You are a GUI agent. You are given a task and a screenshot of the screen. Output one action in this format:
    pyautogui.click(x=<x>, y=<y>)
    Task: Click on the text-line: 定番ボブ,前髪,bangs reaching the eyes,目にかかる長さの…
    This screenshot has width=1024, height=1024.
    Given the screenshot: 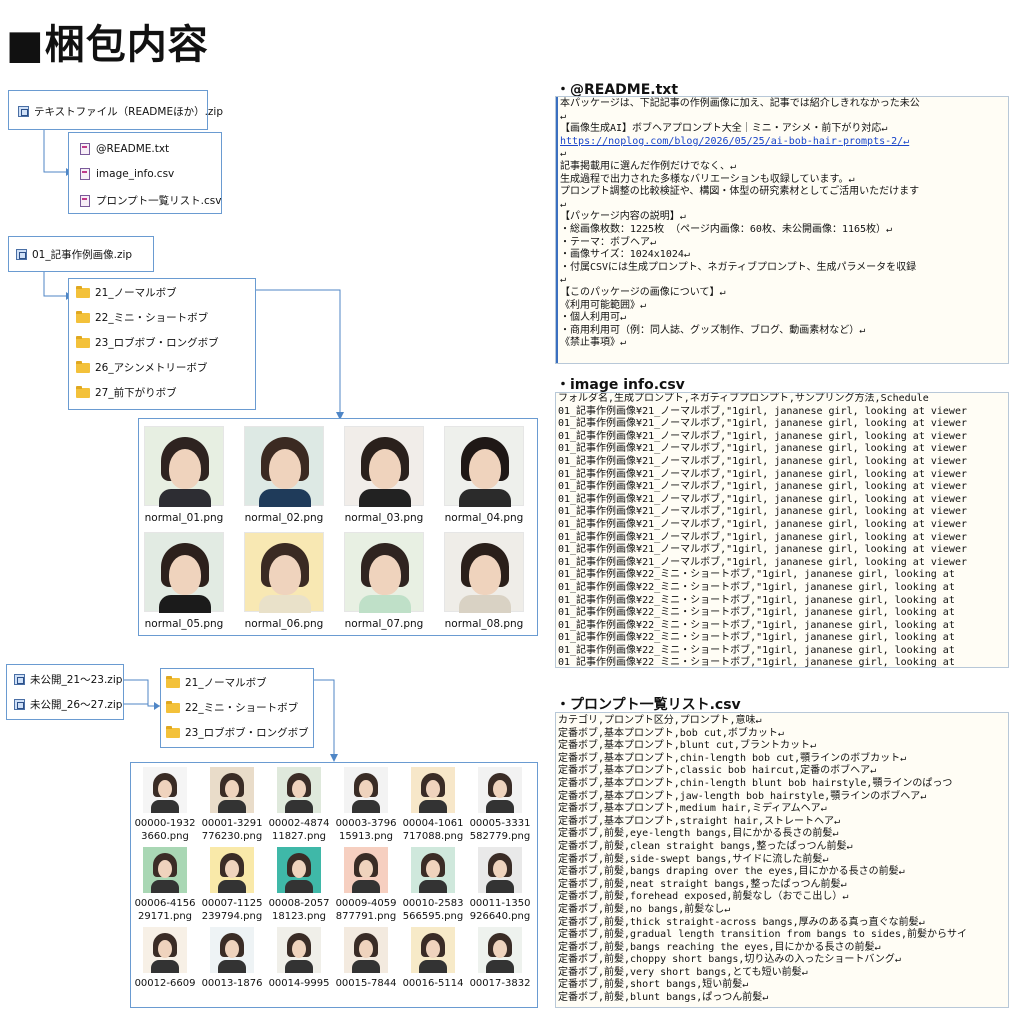 What is the action you would take?
    pyautogui.click(x=719, y=947)
    